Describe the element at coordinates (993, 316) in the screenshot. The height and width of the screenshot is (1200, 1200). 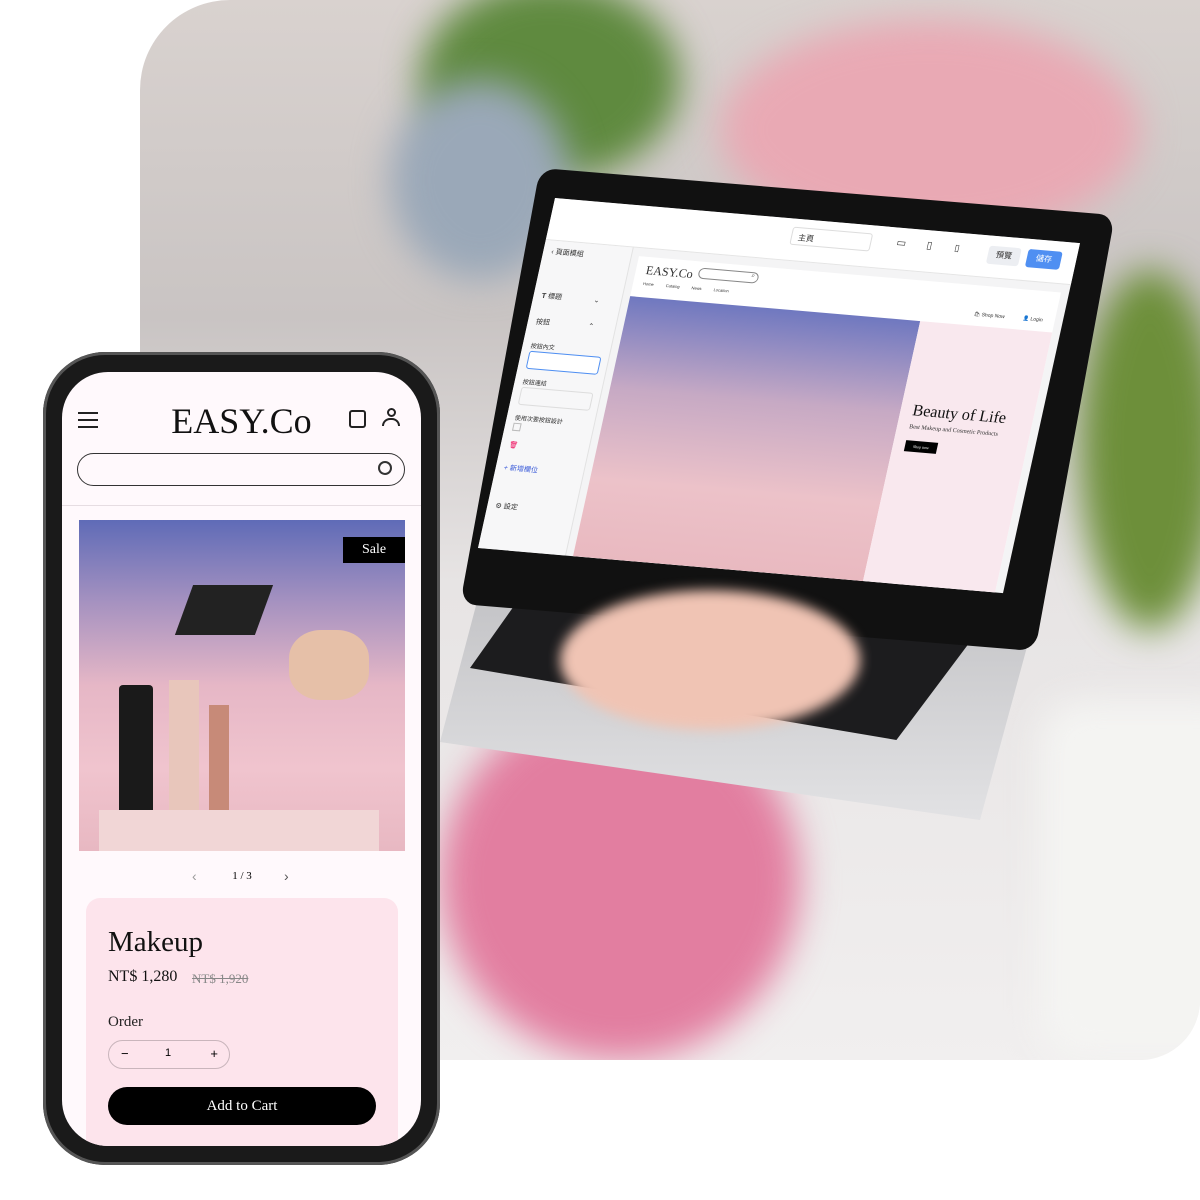
I see `shop-now-label: Shop Now` at that location.